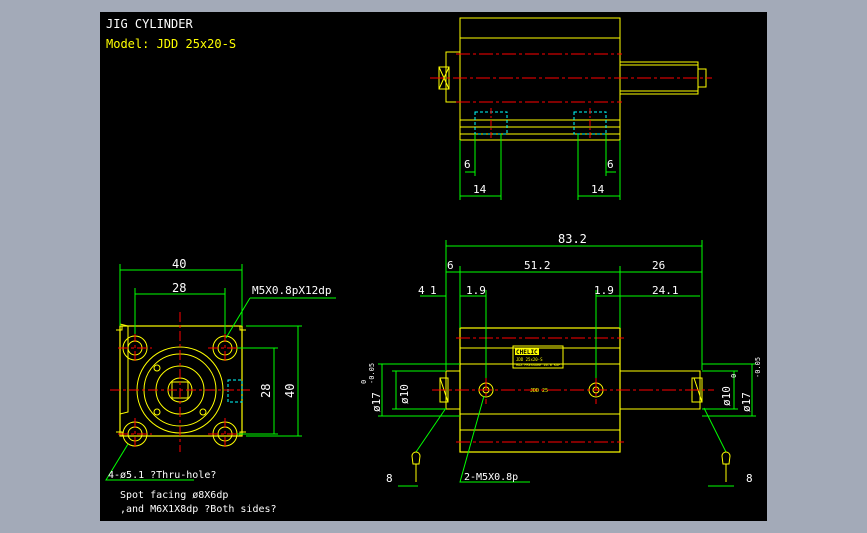 Image resolution: width=867 pixels, height=533 pixels. Describe the element at coordinates (174, 495) in the screenshot. I see `hole-note-line-2: Spot facing ø8X6dp` at that location.